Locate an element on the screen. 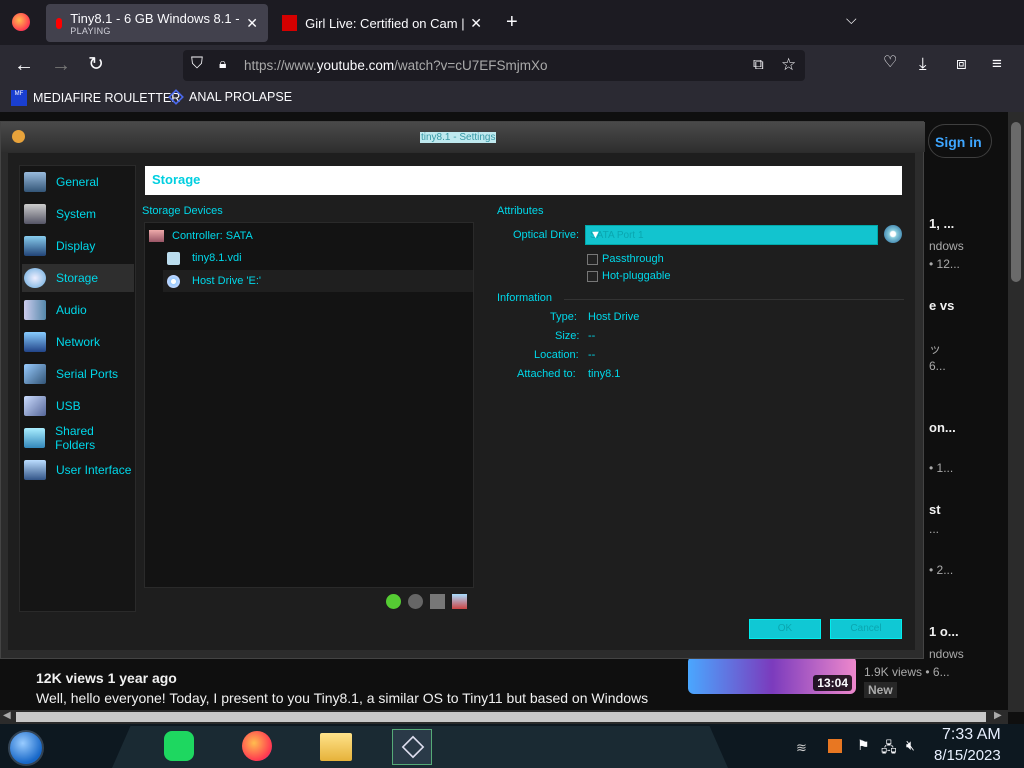 The height and width of the screenshot is (768, 1024). bookmark-label: MEDIAFIRE ROULETTER is located at coordinates (107, 98).